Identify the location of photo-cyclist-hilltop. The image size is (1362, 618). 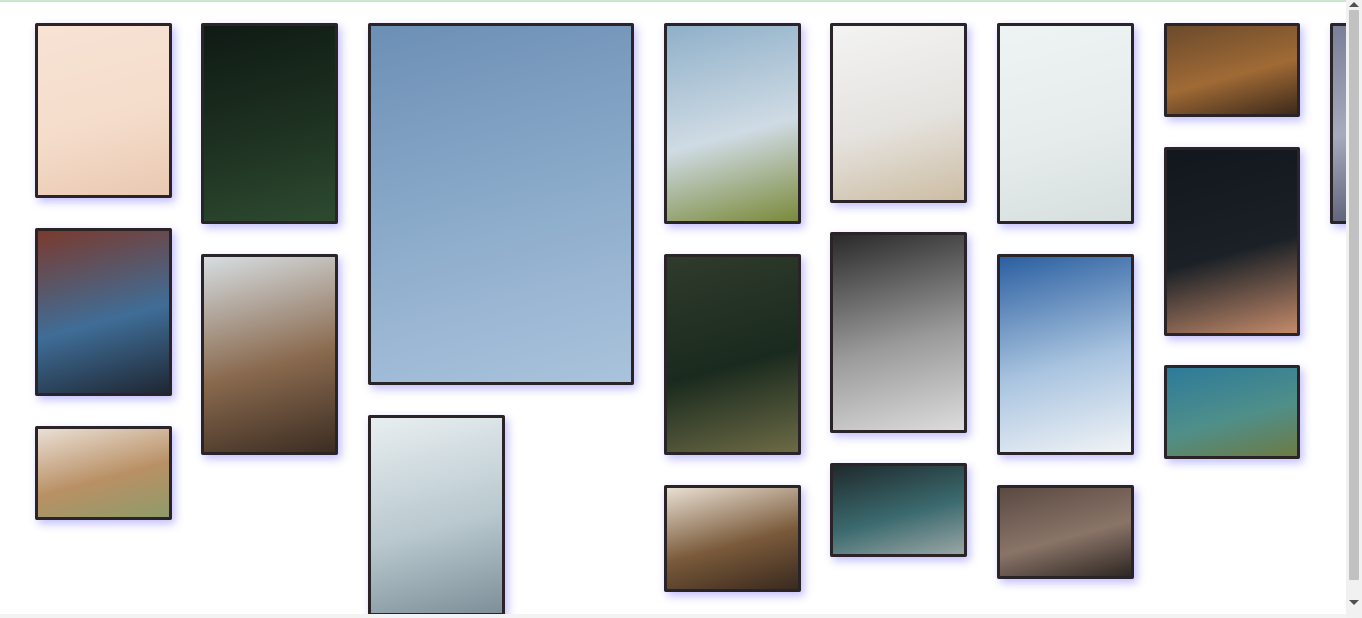
(732, 123).